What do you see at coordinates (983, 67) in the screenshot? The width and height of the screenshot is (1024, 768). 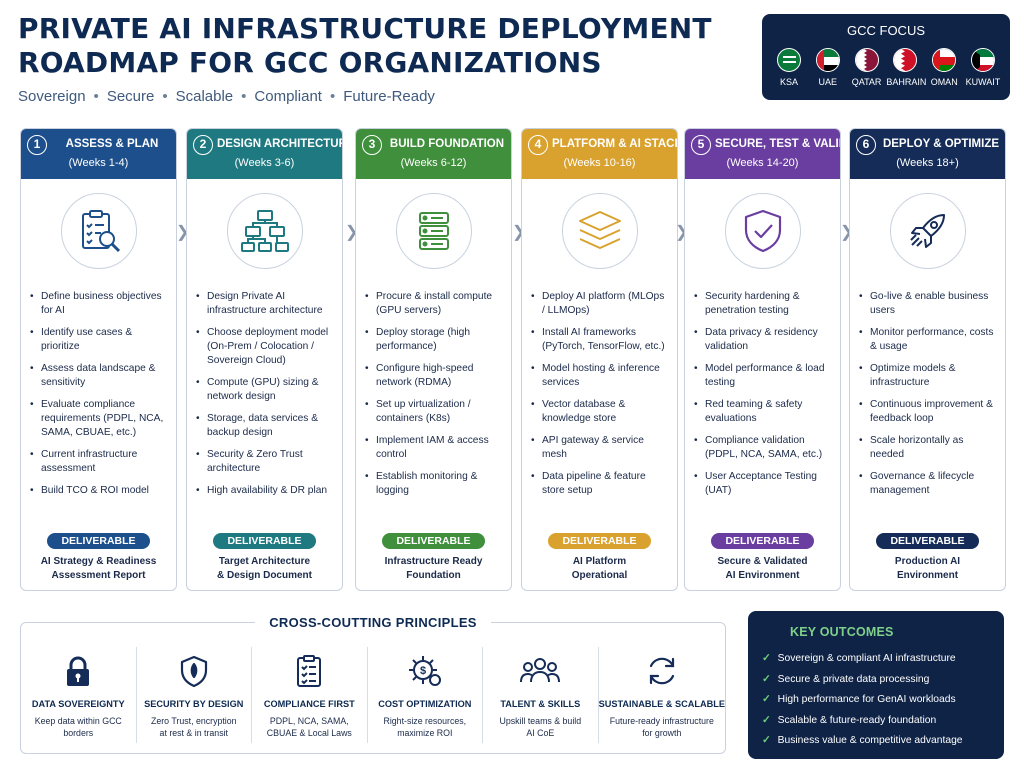 I see `gcc-country-kuwait: KUWAIT` at bounding box center [983, 67].